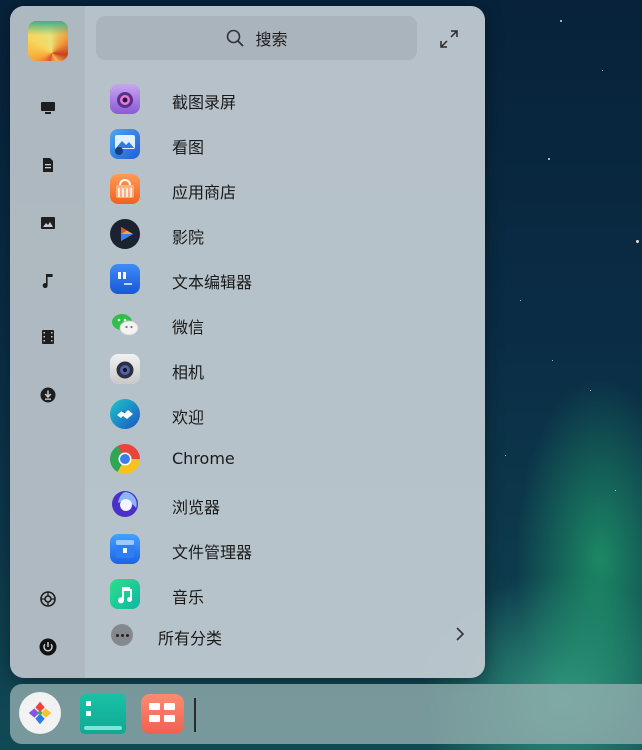  What do you see at coordinates (281, 279) in the screenshot?
I see `app-item-text-editor: 文本编辑器` at bounding box center [281, 279].